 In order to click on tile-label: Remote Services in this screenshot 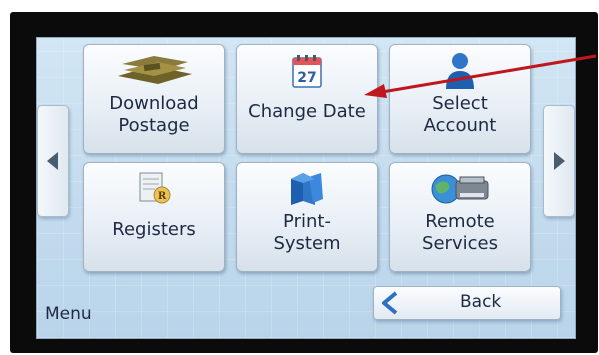, I will do `click(460, 232)`.